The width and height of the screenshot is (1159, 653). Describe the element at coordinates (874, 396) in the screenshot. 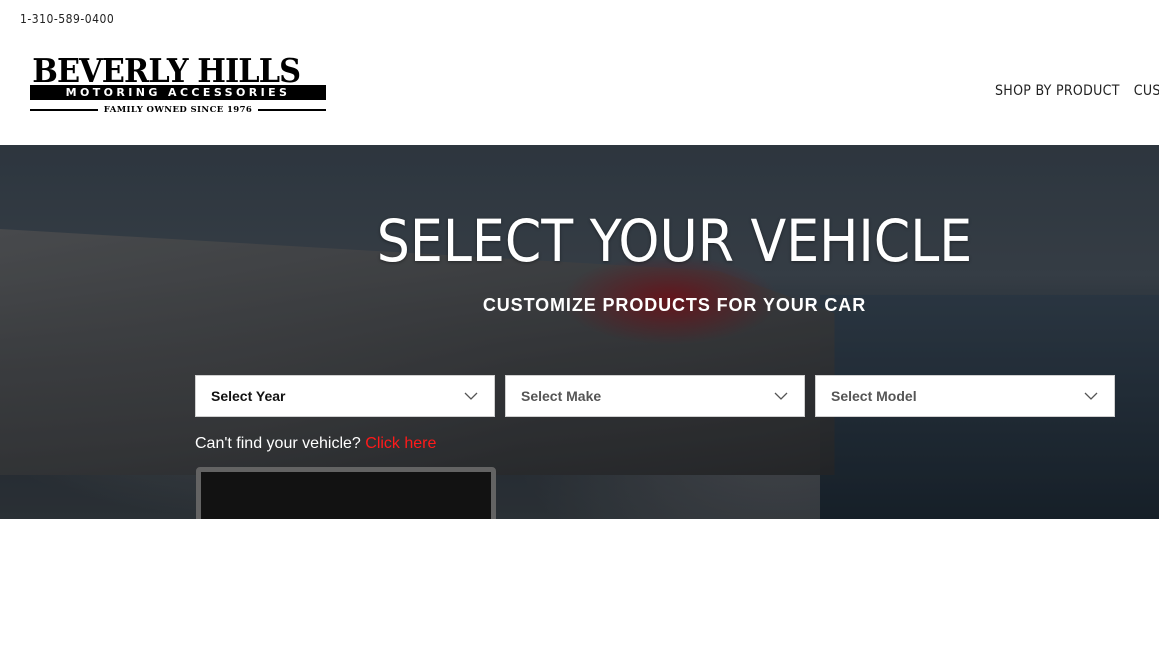

I see `select-model-label: Select Model` at that location.